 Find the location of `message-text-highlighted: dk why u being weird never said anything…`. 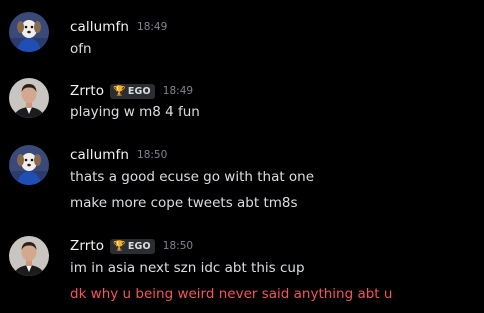

message-text-highlighted: dk why u being weird never said anything… is located at coordinates (231, 294).